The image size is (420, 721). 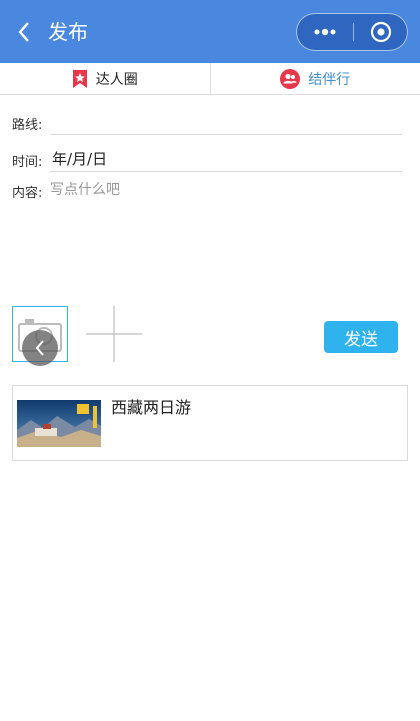 I want to click on linked-trip-card: 西藏两日游, so click(x=210, y=423).